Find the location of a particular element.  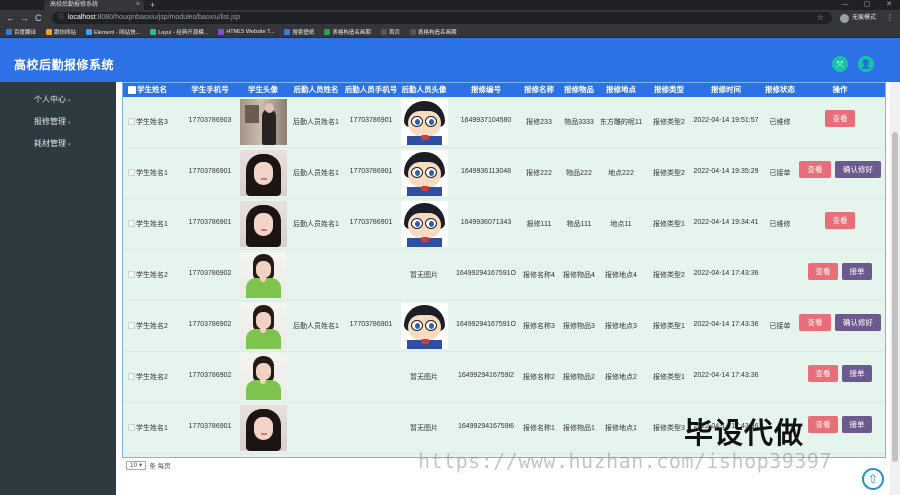

browser-tab-bar: 高校后勤报修系统 × + — ▢ ✕ is located at coordinates (450, 5).